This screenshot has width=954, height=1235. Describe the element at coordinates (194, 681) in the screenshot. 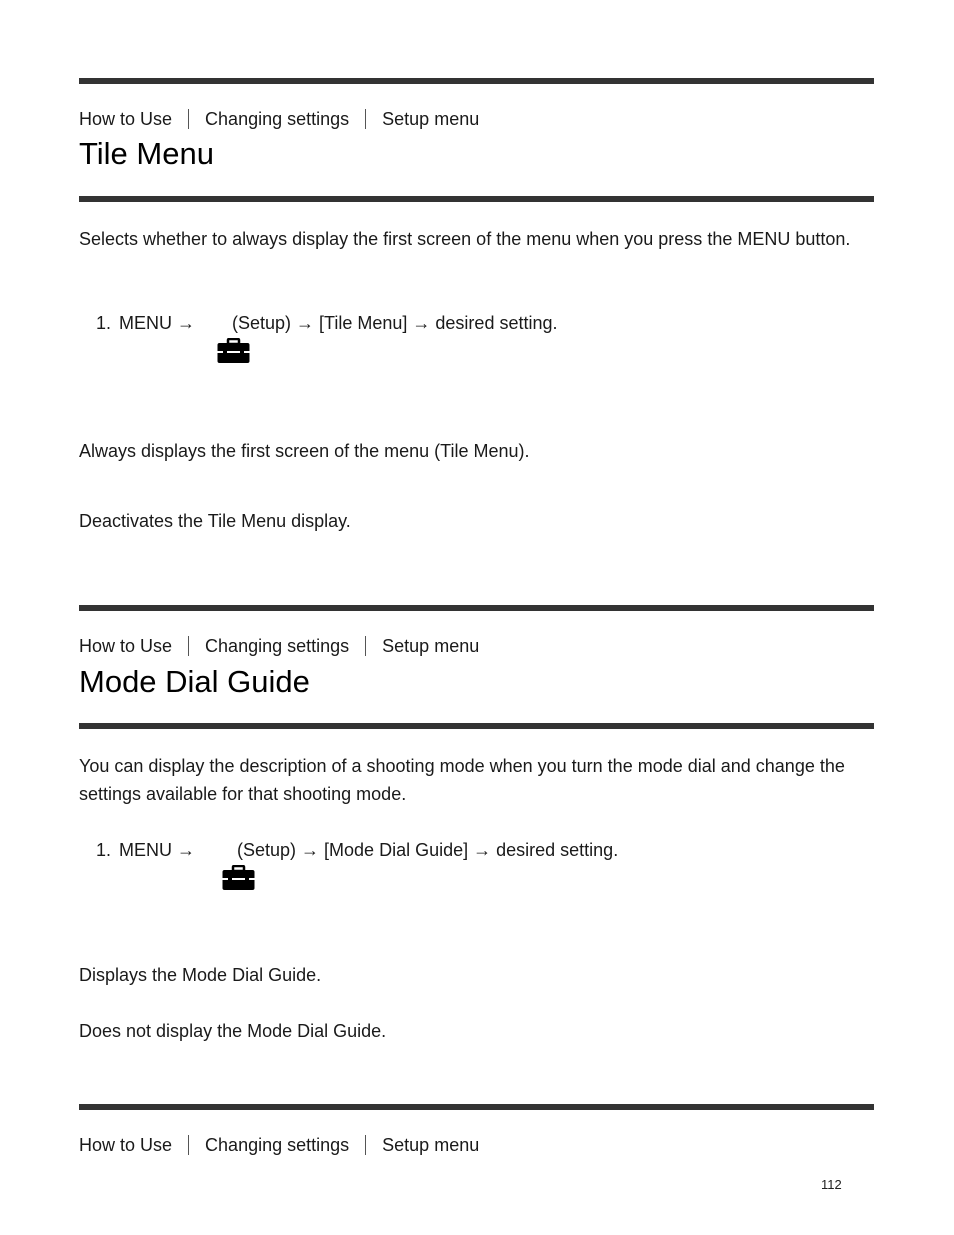

I see `page-title: Mode Dial Guide` at that location.